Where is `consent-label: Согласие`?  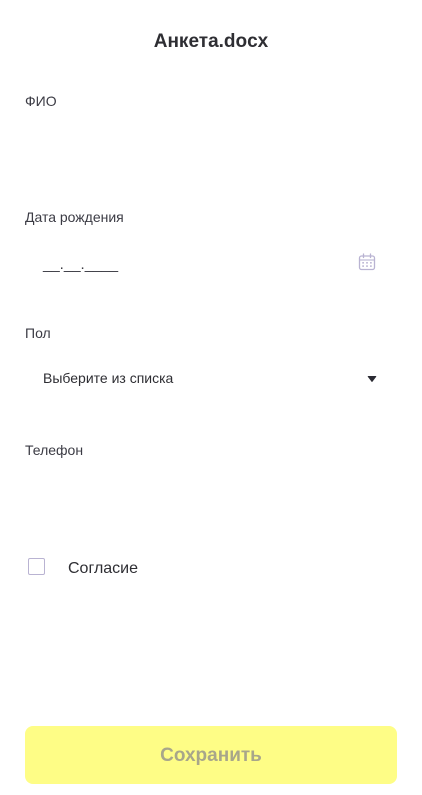
consent-label: Согласие is located at coordinates (103, 568).